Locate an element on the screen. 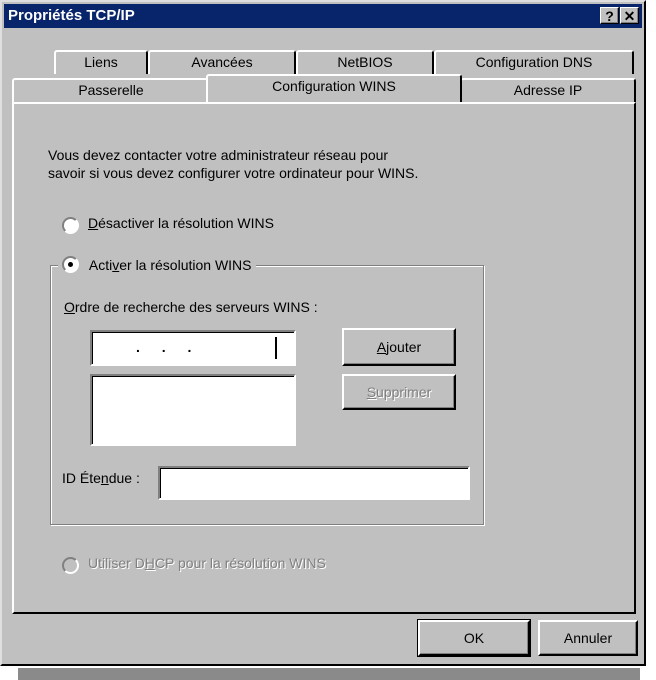  dhcp-wins-radio is located at coordinates (70, 565).